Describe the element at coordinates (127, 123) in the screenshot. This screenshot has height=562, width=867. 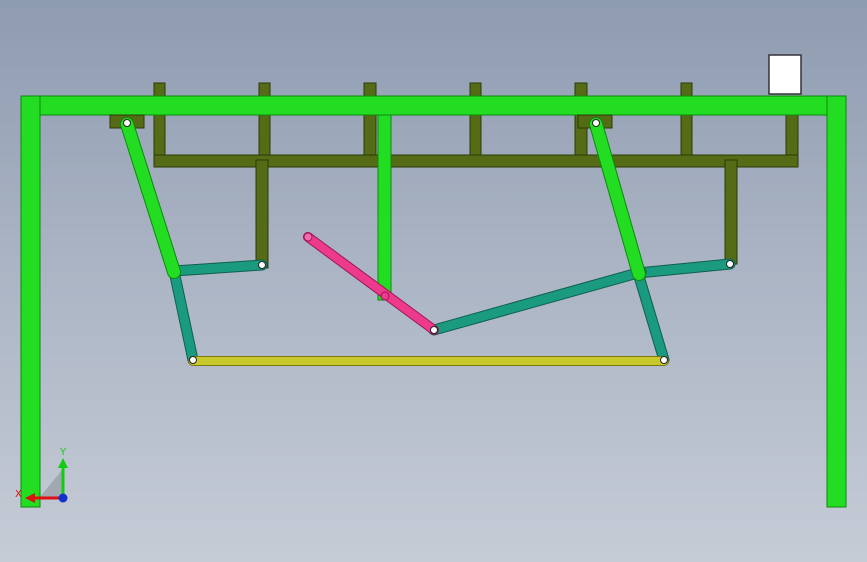
I see `pin-left-bracket` at that location.